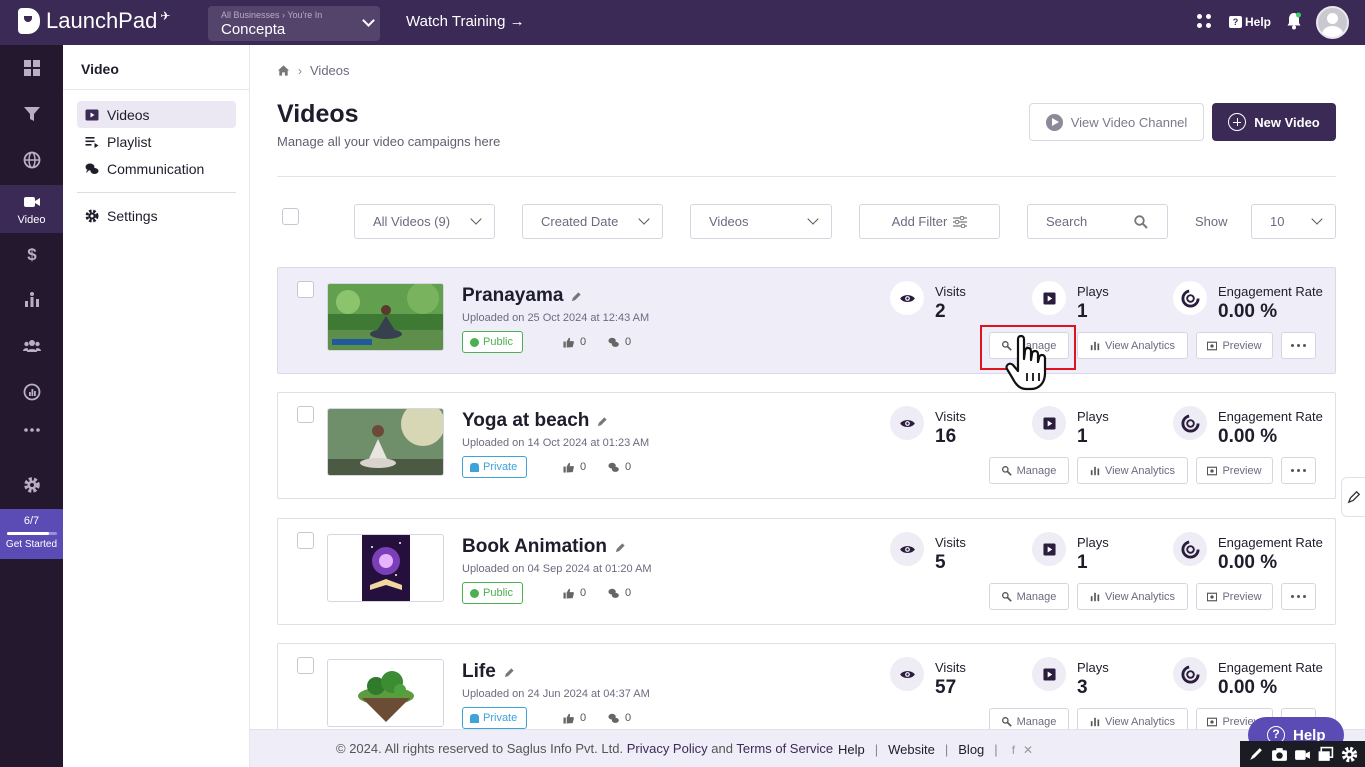 This screenshot has height=767, width=1365. Describe the element at coordinates (165, 16) in the screenshot. I see `rocket-icon: ✈` at that location.